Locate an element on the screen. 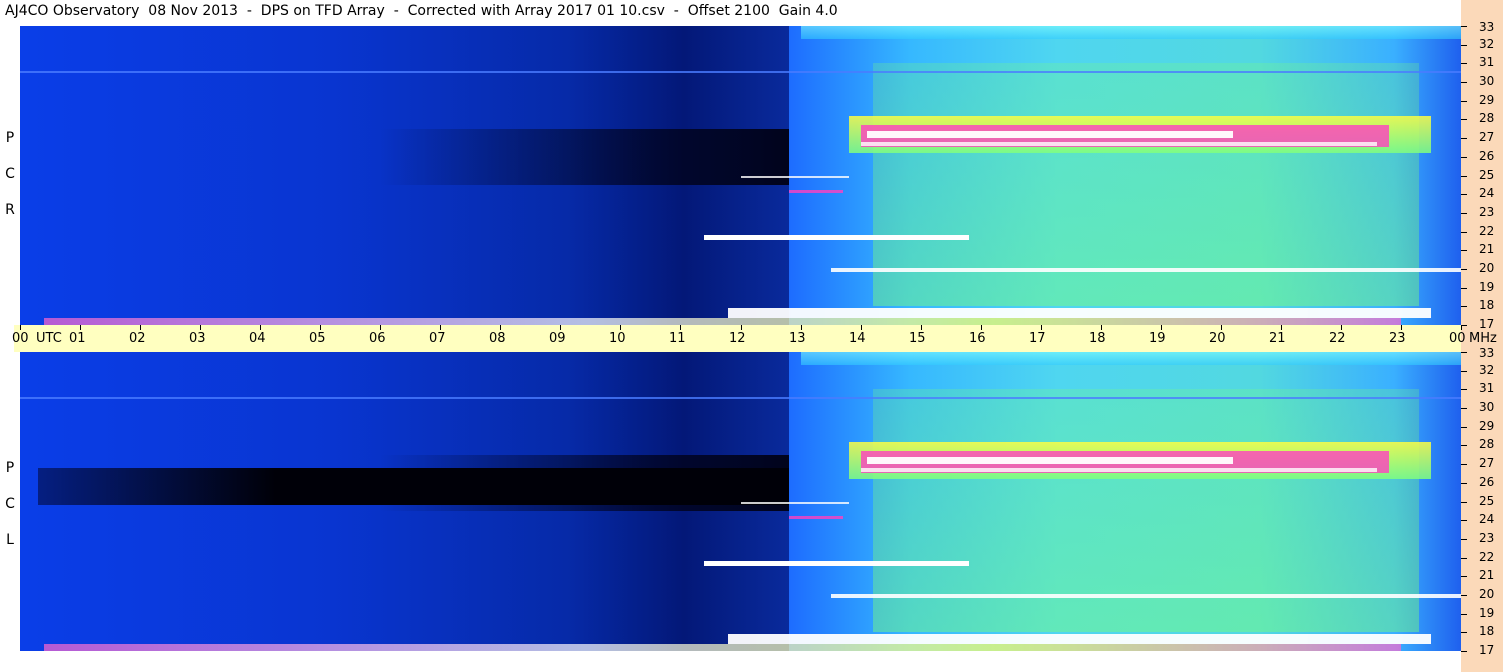 The height and width of the screenshot is (672, 1503). lcp-dark-band is located at coordinates (434, 486).